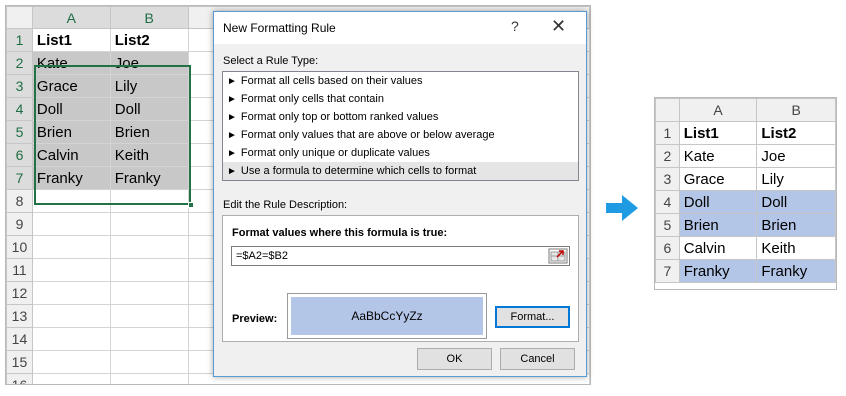 The width and height of the screenshot is (846, 396). Describe the element at coordinates (558, 26) in the screenshot. I see `close-icon: ✕` at that location.